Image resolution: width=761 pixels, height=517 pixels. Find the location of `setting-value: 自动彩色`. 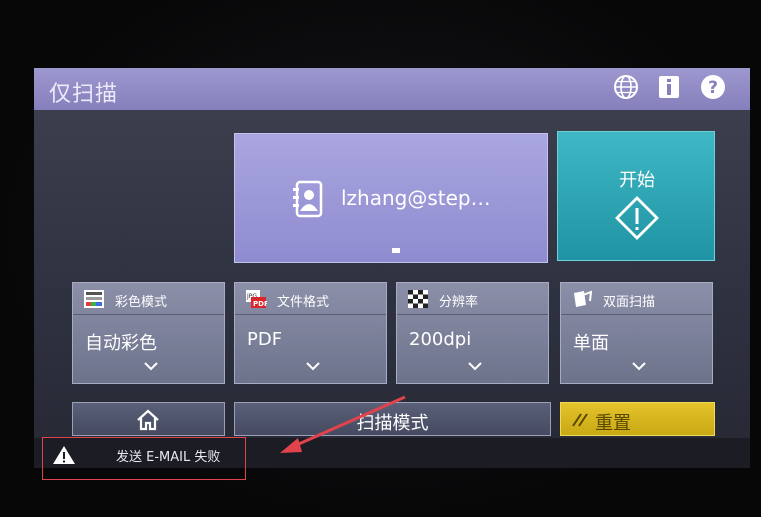

setting-value: 自动彩色 is located at coordinates (121, 343).